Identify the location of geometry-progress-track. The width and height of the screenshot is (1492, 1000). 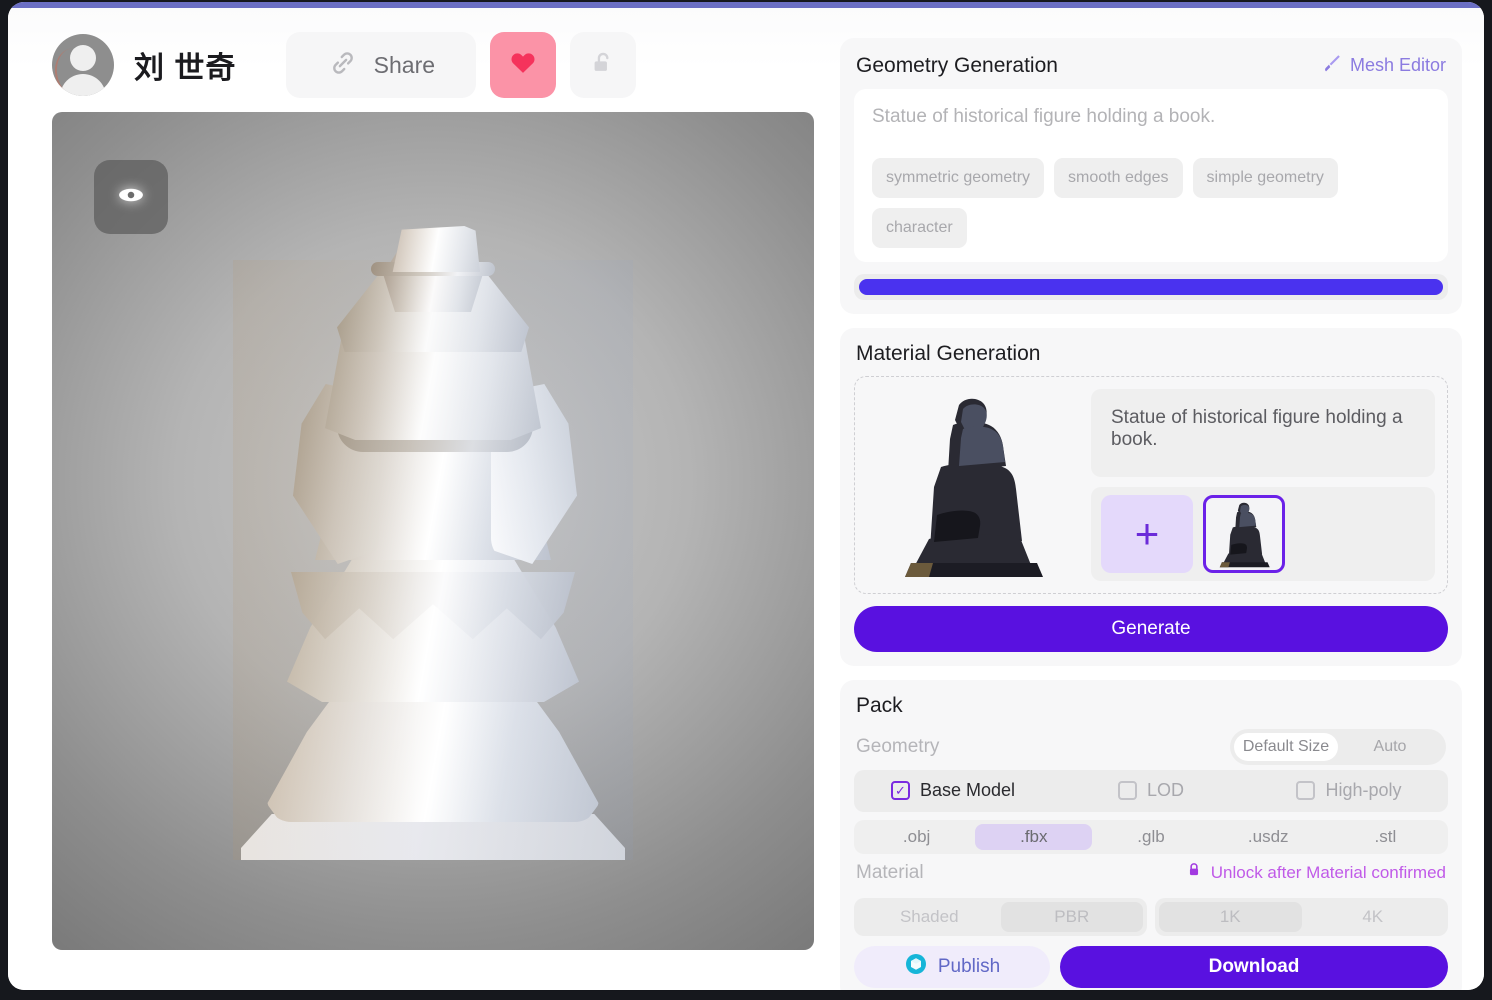
(1151, 286).